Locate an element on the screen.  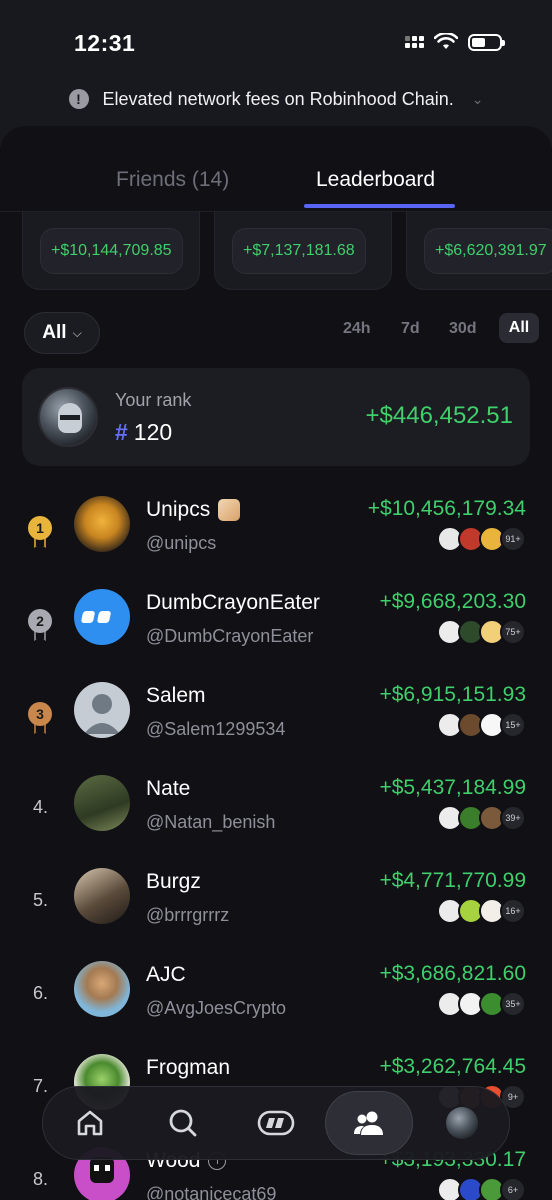
status-time: 12:31 is located at coordinates (105, 43).